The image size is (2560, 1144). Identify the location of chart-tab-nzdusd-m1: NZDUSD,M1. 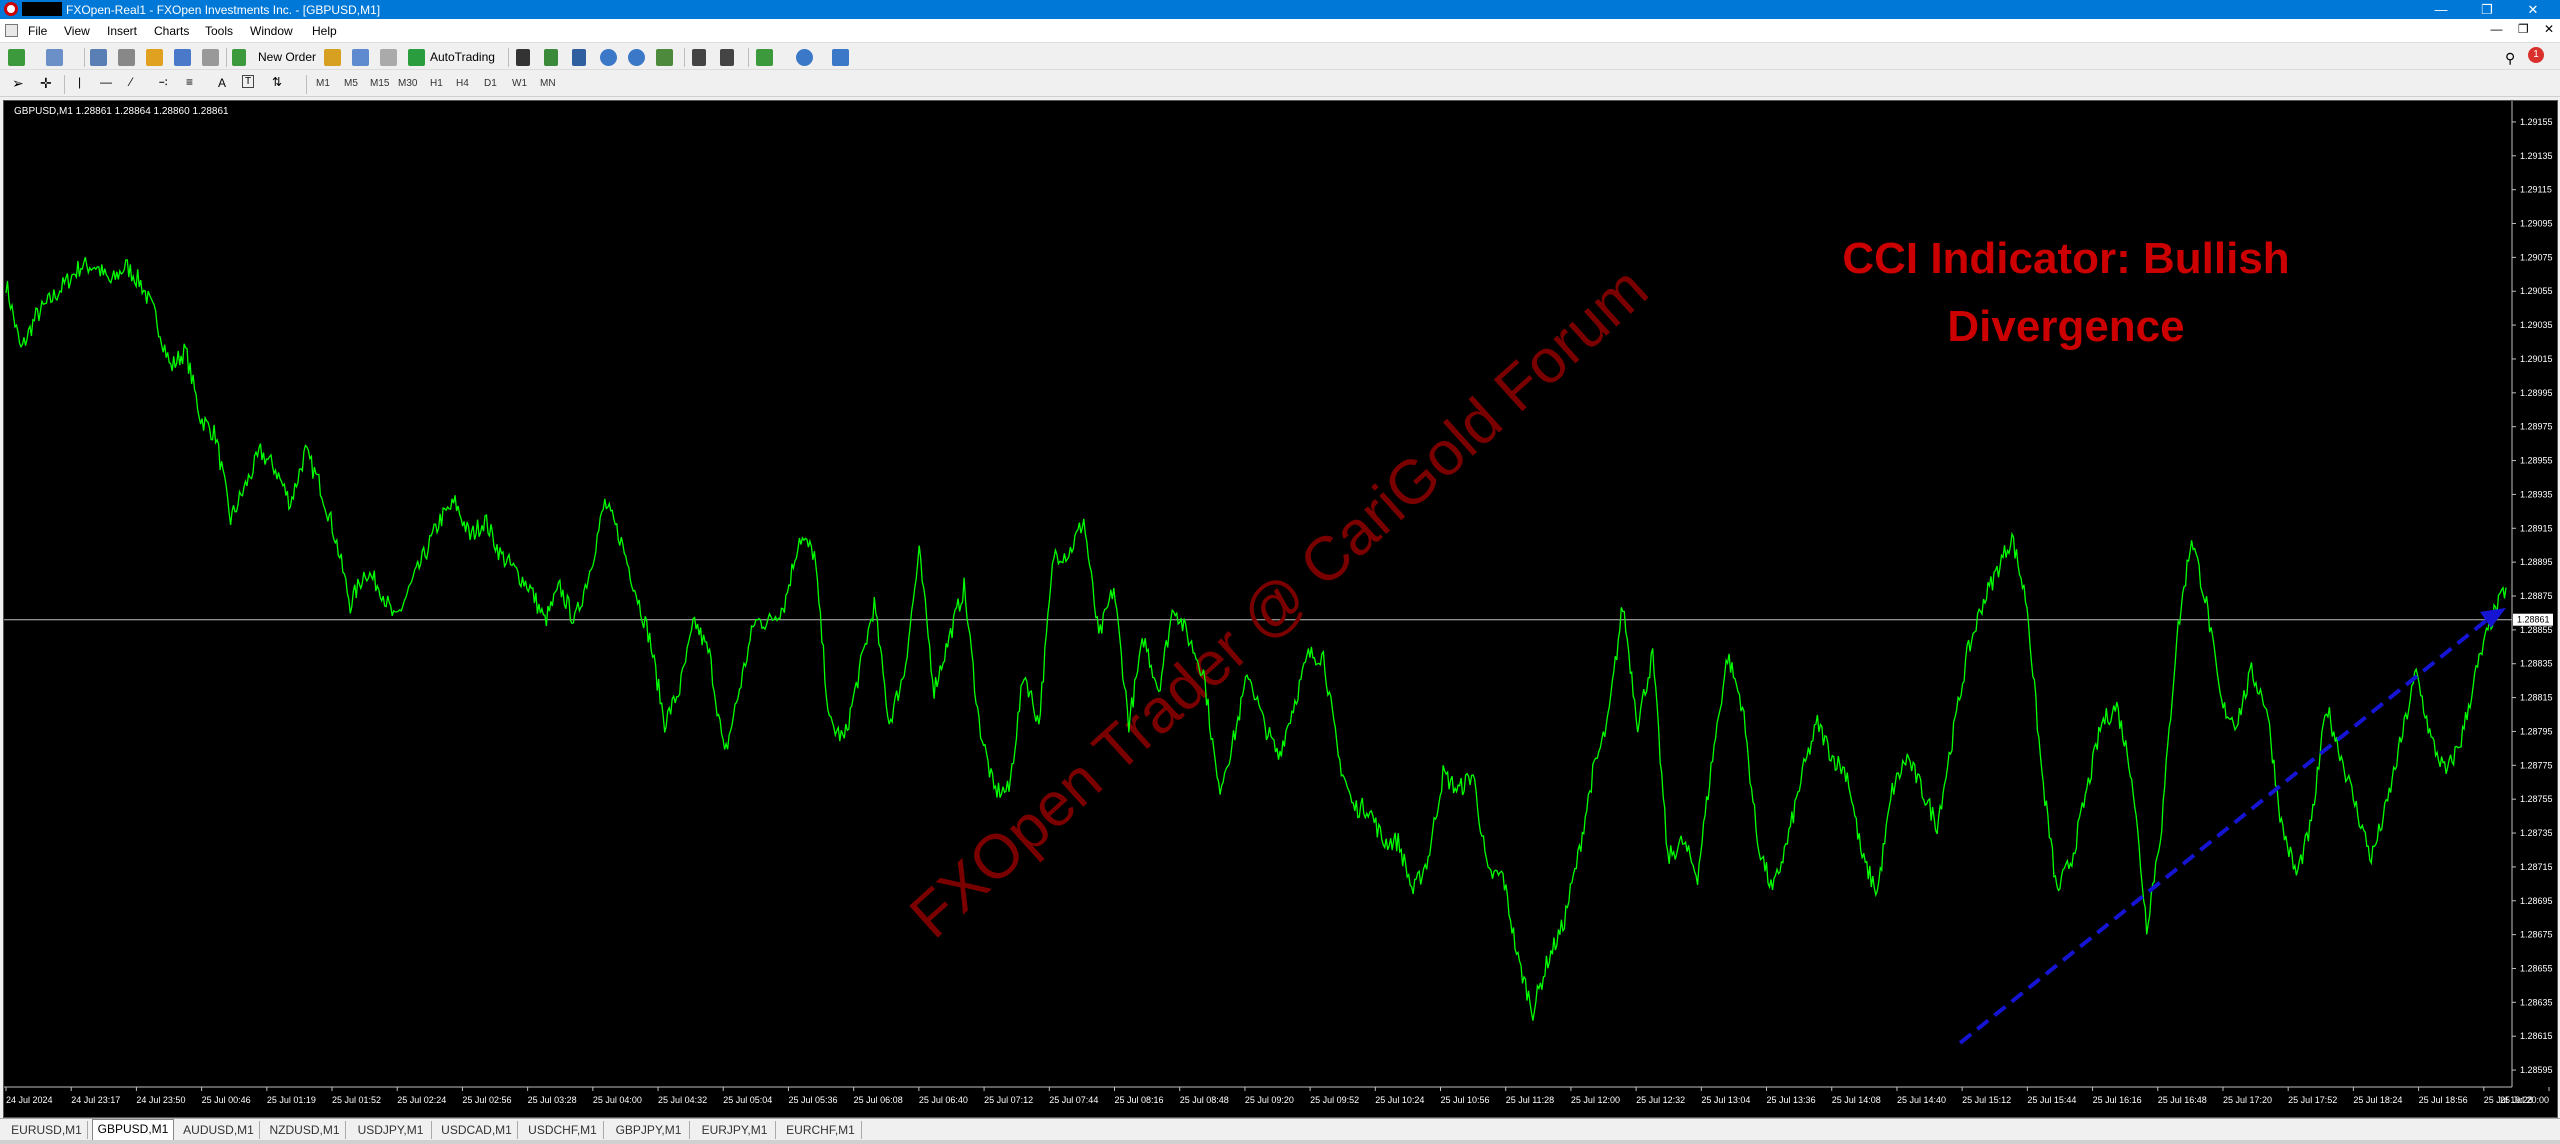
(305, 1130).